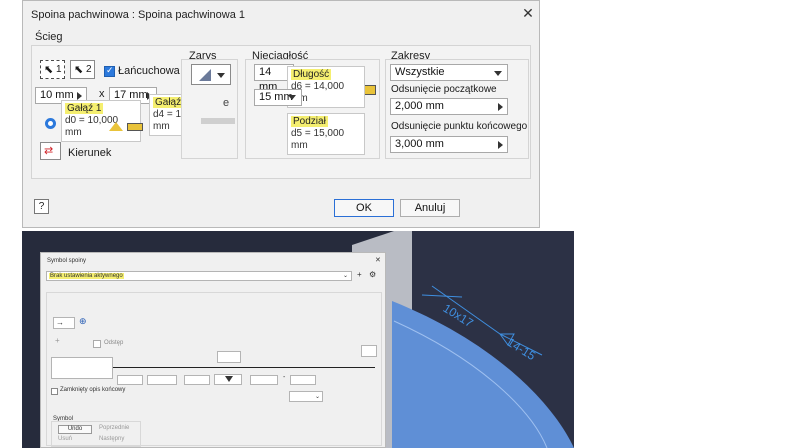  What do you see at coordinates (89, 69) in the screenshot?
I see `pick2-label: 2` at bounding box center [89, 69].